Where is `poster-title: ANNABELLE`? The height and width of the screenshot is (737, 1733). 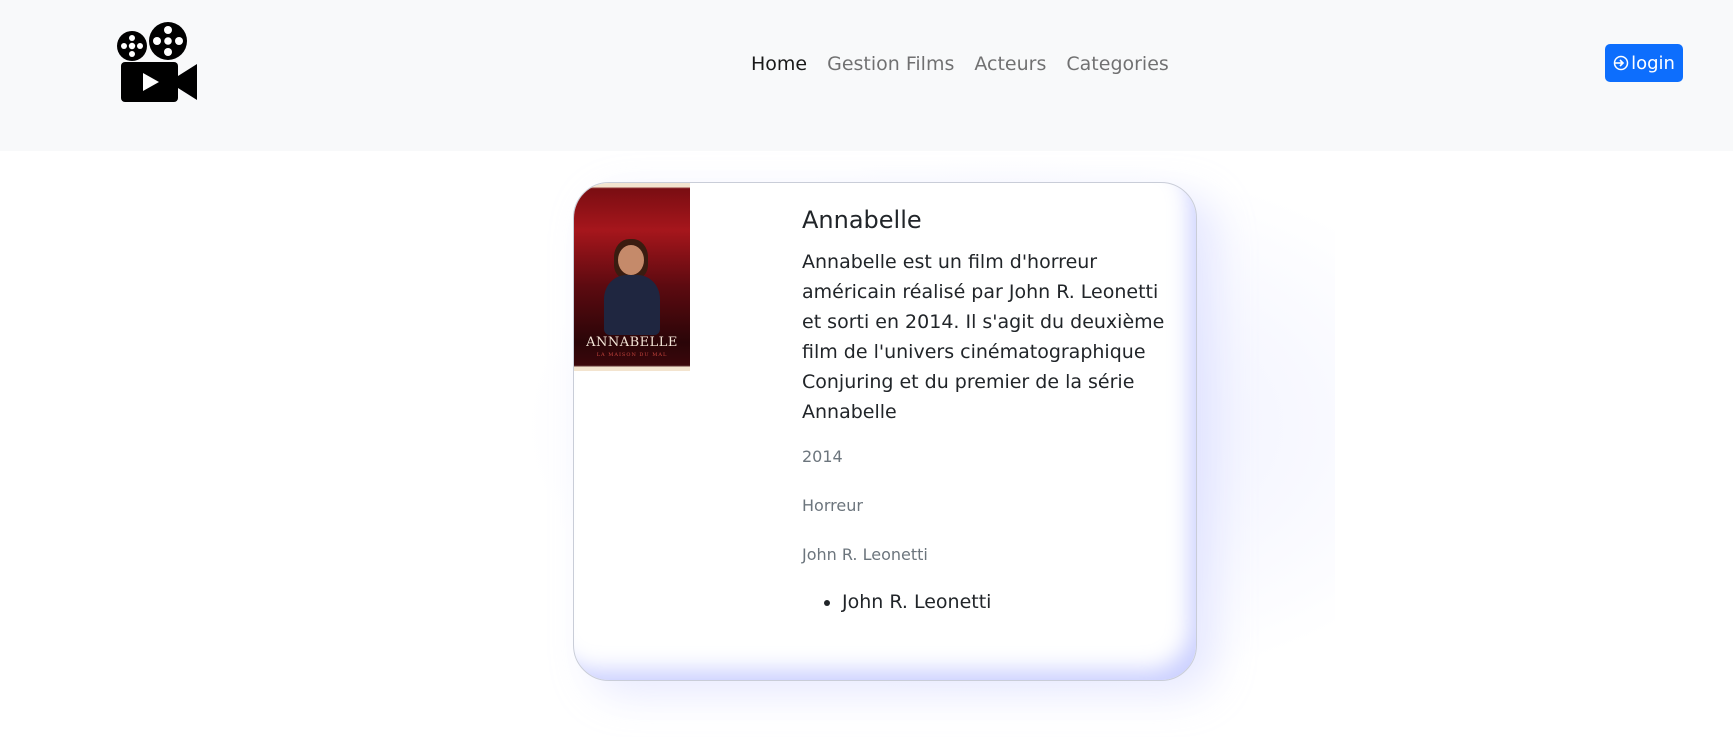 poster-title: ANNABELLE is located at coordinates (632, 342).